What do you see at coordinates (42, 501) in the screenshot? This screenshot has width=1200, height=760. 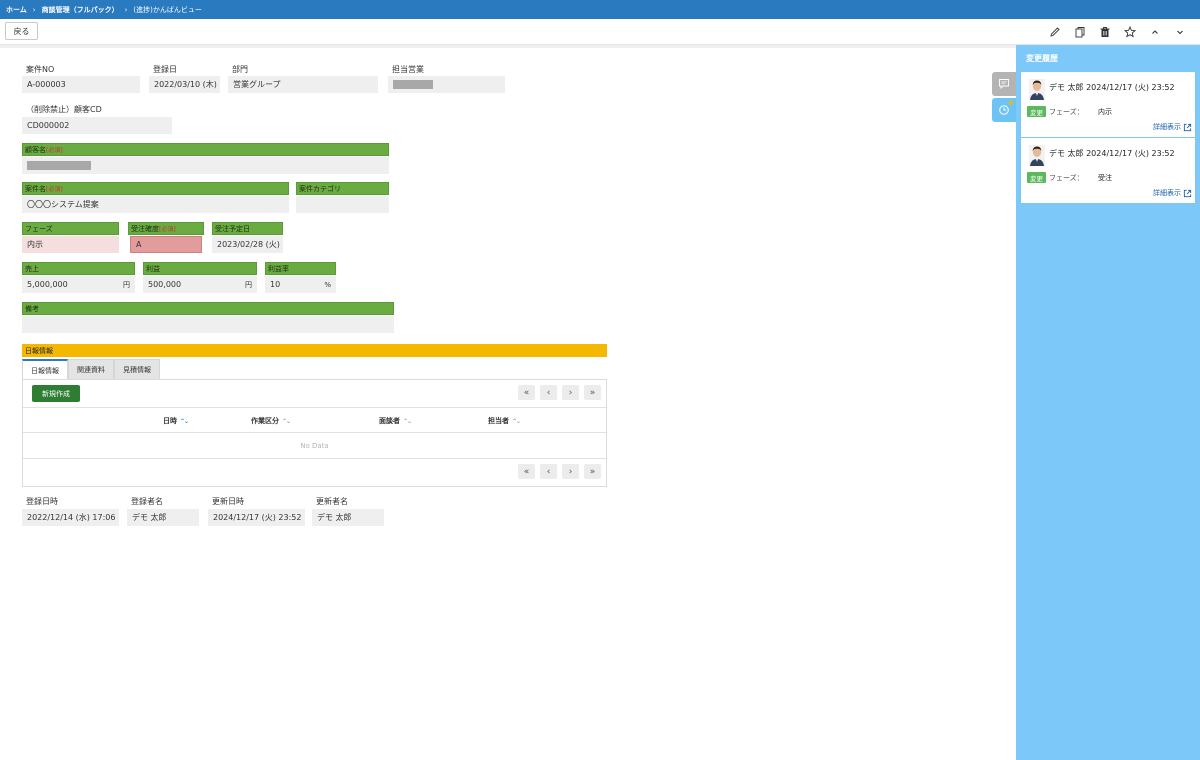 I see `created-at-label: 登録日時` at bounding box center [42, 501].